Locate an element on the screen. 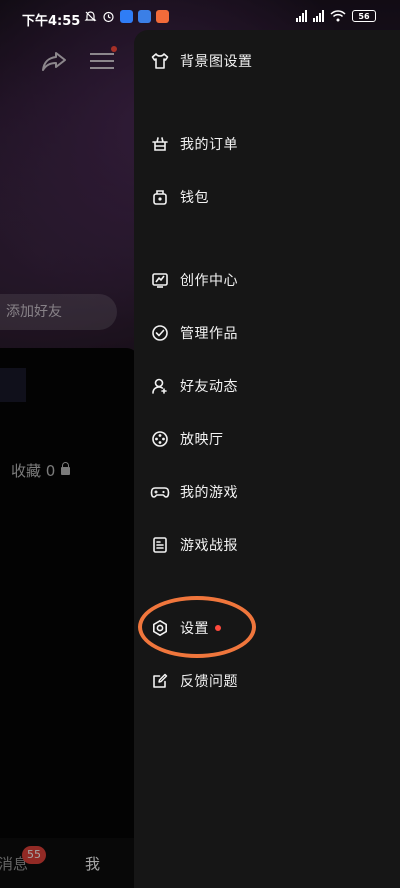  menu-item-screening-room: 放映厅 is located at coordinates (187, 439).